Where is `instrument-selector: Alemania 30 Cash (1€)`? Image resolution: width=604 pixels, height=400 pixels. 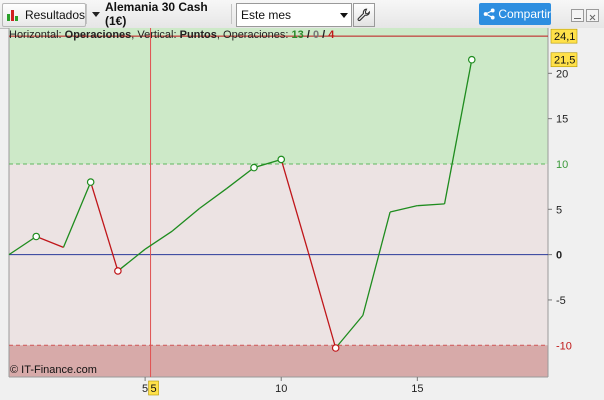
instrument-selector: Alemania 30 Cash (1€) is located at coordinates (158, 14).